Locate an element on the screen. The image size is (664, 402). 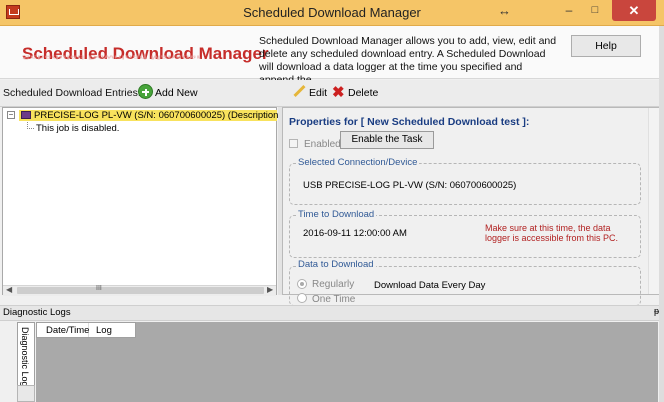
enabled-checkbox is located at coordinates (293, 143).